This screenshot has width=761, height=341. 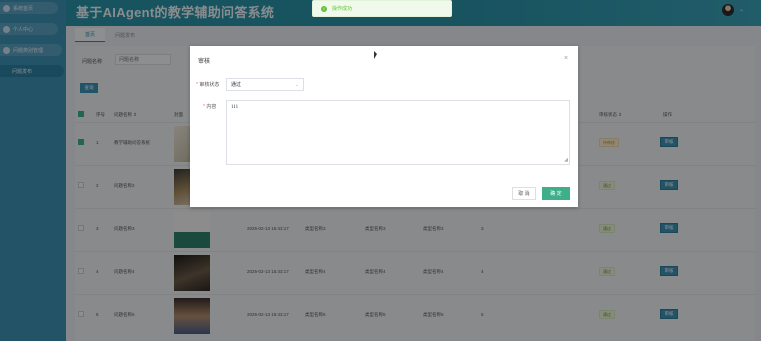 I want to click on content-textarea: 111 ◢, so click(x=398, y=132).